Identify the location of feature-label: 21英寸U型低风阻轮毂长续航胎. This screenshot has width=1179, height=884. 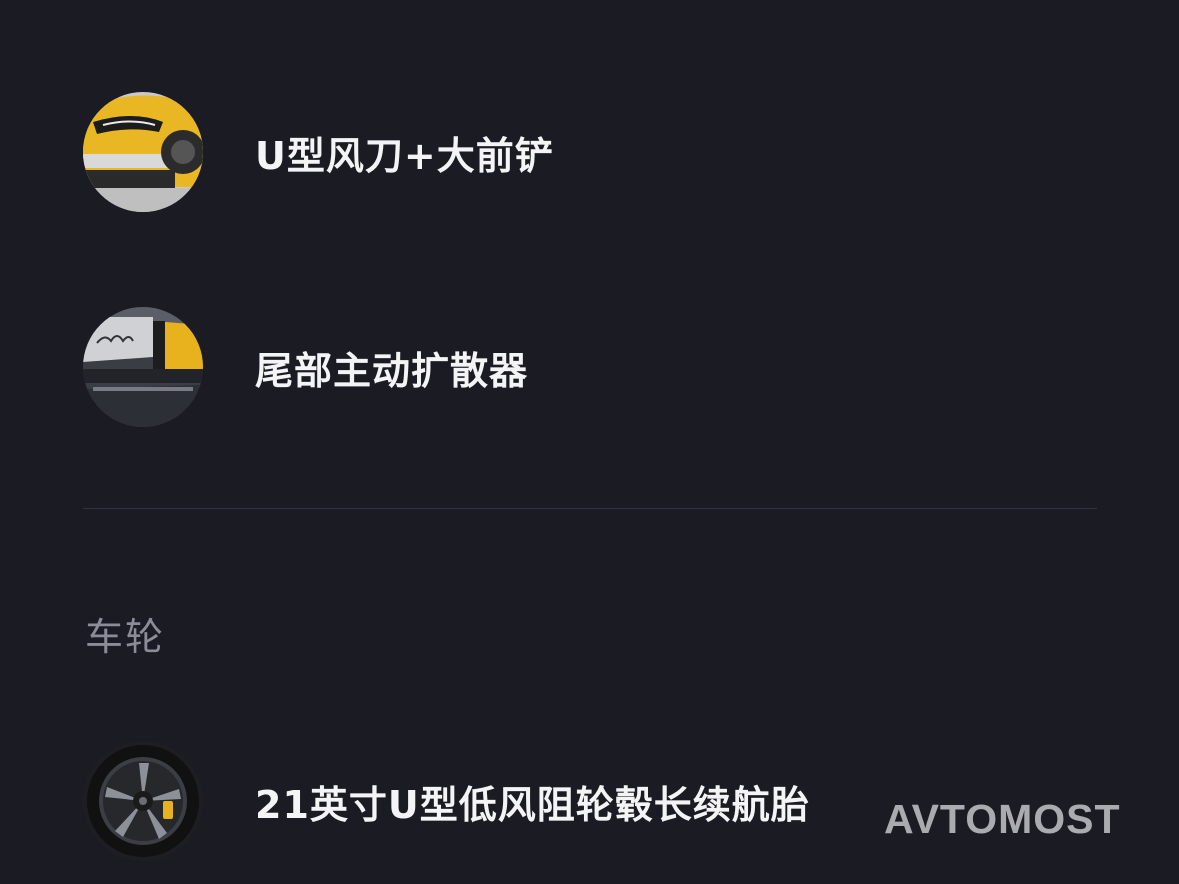
(532, 804).